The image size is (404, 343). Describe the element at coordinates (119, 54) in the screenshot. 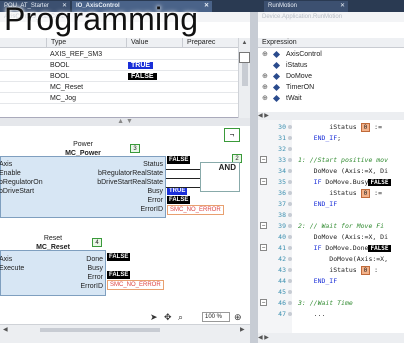

I see `table-row: AXIS_REF_SM3` at that location.